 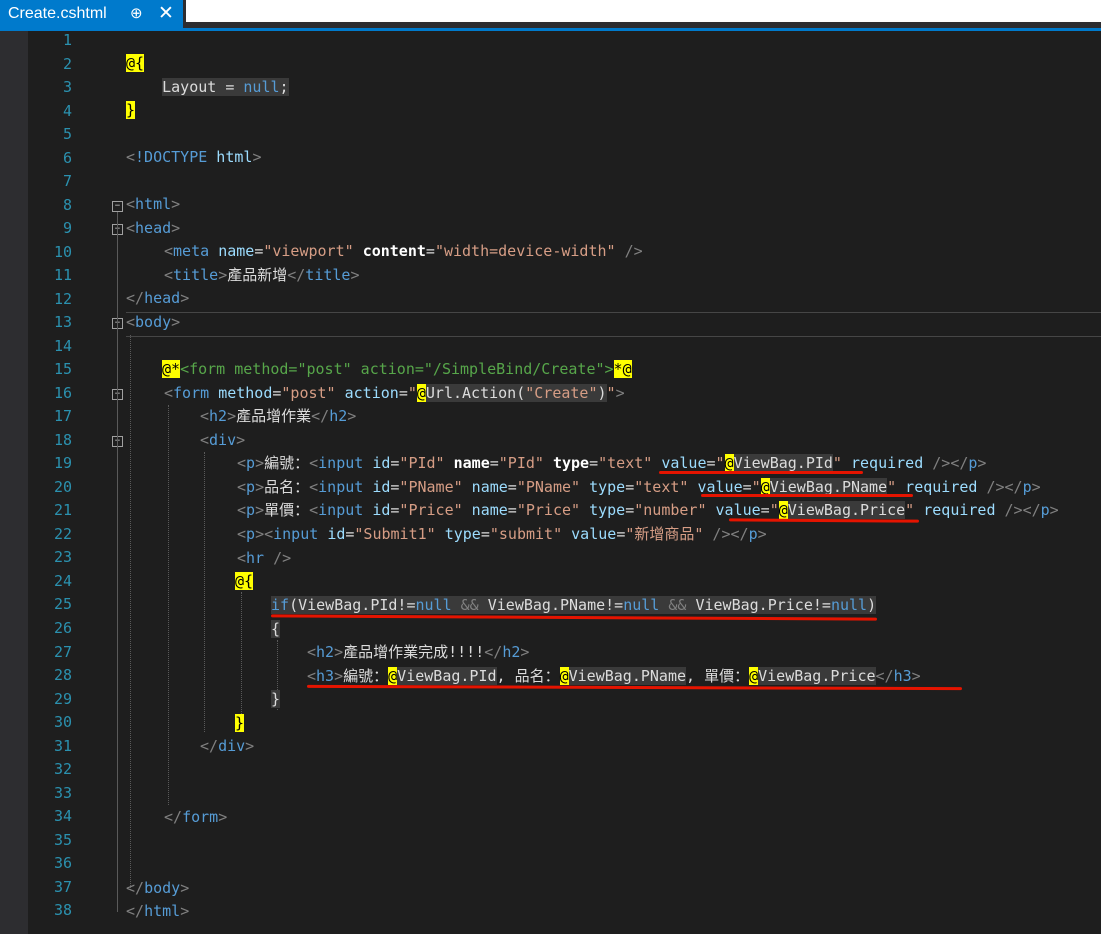 I want to click on self-close: /></, so click(x=946, y=463).